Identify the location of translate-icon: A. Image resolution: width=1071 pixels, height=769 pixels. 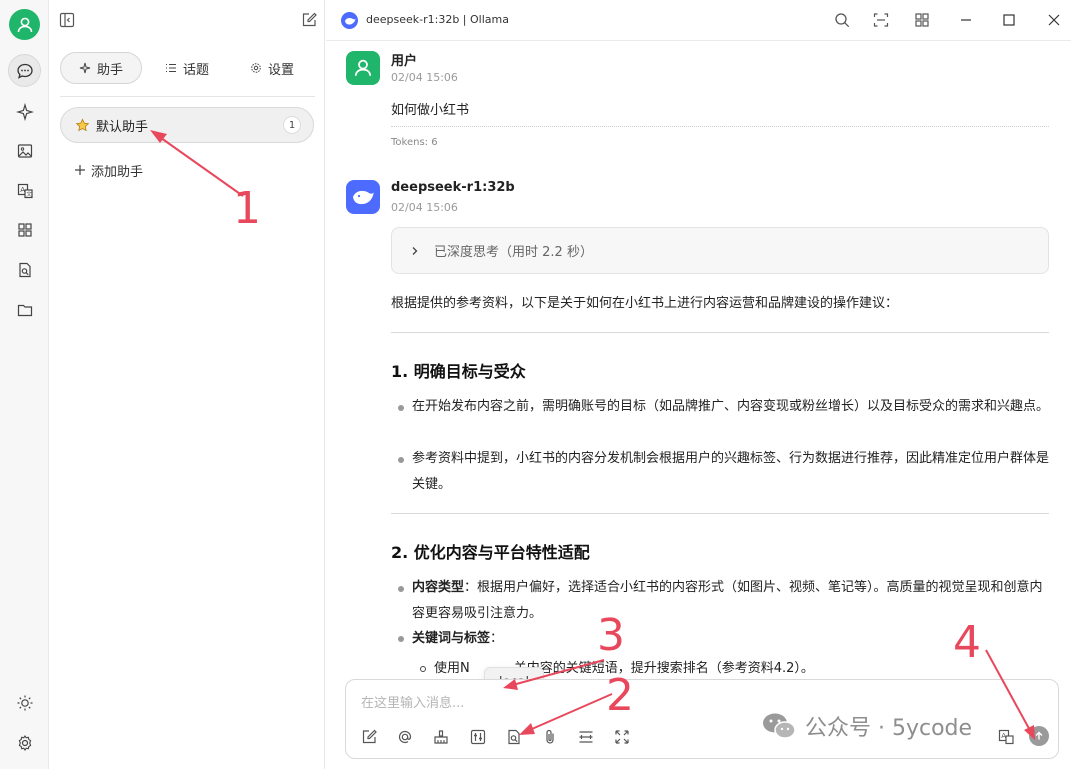
(1006, 737).